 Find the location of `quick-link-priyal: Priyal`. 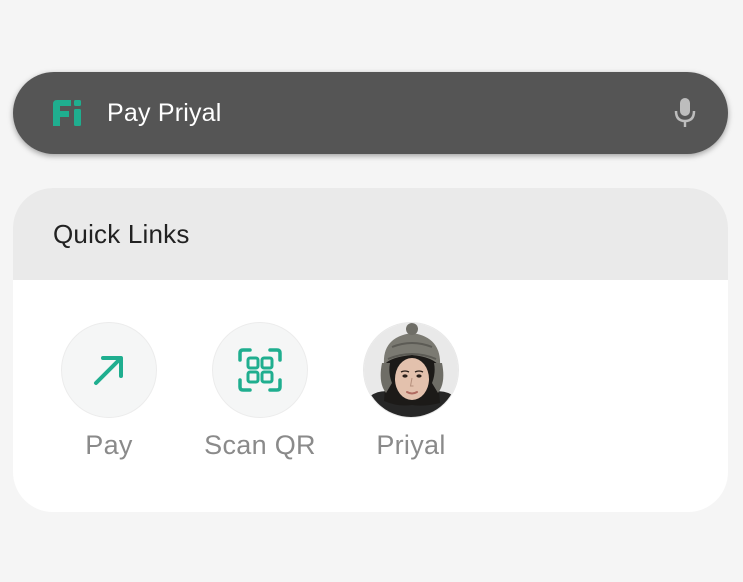

quick-link-priyal: Priyal is located at coordinates (411, 391).